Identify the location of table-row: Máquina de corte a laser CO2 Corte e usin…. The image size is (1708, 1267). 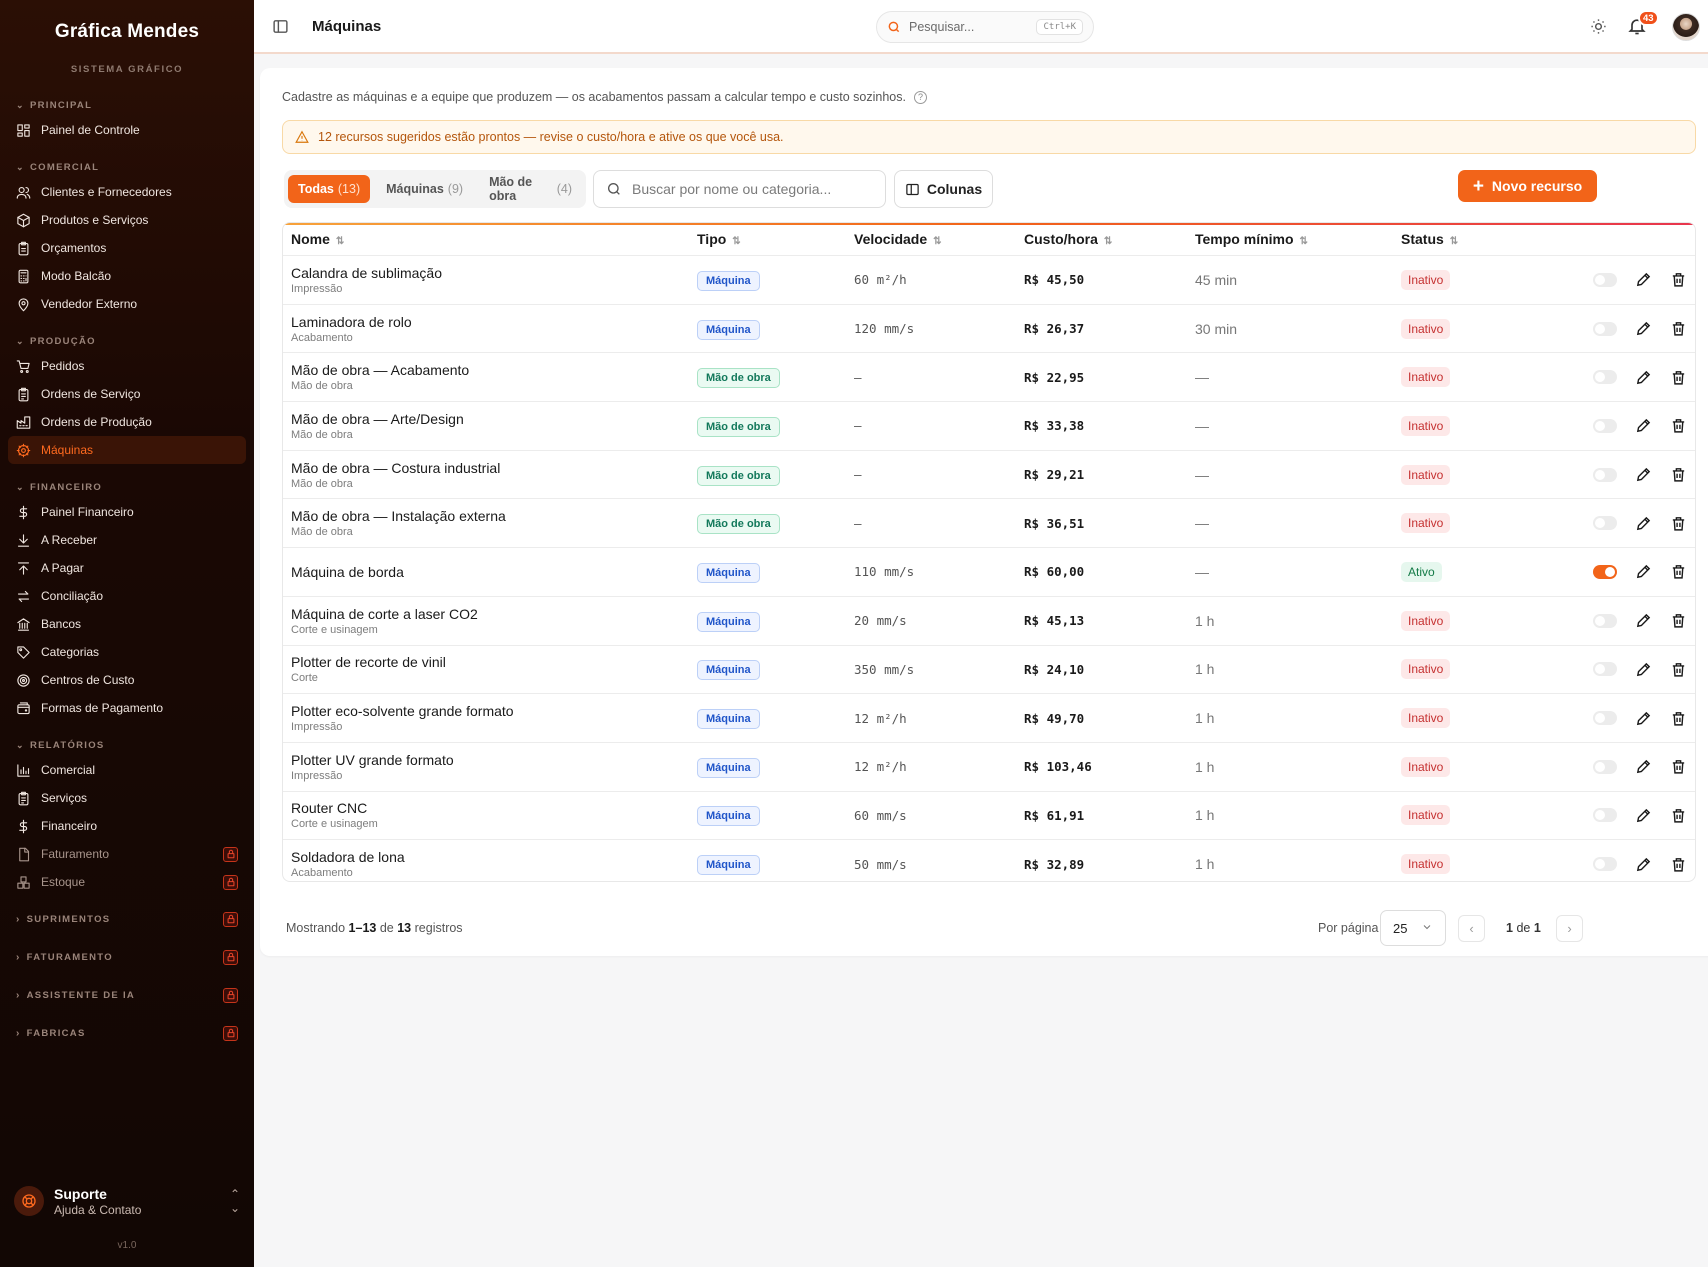
(989, 620).